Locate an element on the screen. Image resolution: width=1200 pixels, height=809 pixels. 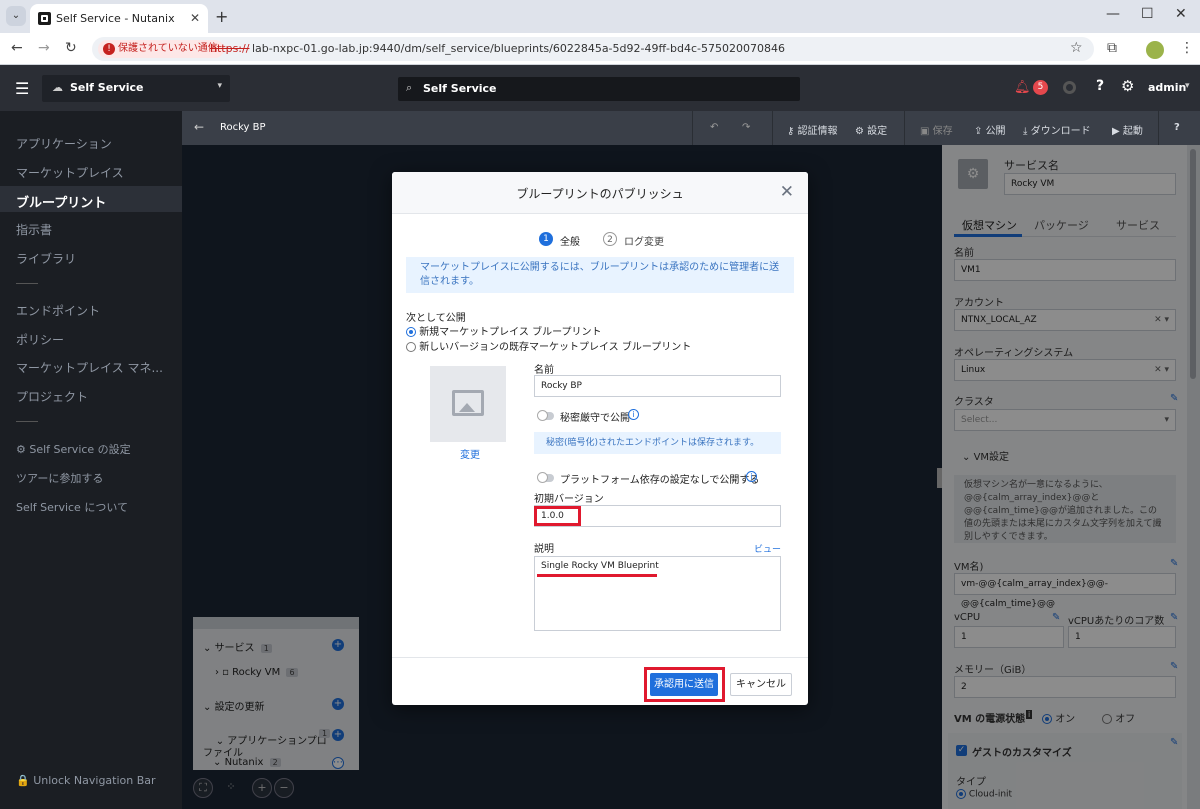
dialog-title: ブループリントのパブリッシュ is located at coordinates (600, 194).